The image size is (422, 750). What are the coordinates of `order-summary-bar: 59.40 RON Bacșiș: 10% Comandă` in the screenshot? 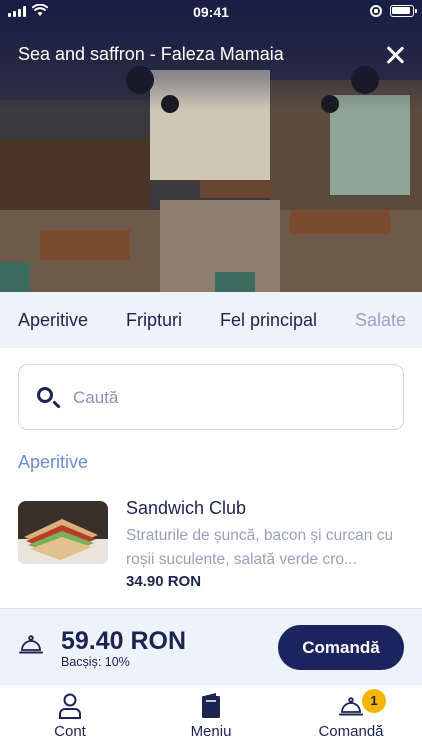 It's located at (211, 646).